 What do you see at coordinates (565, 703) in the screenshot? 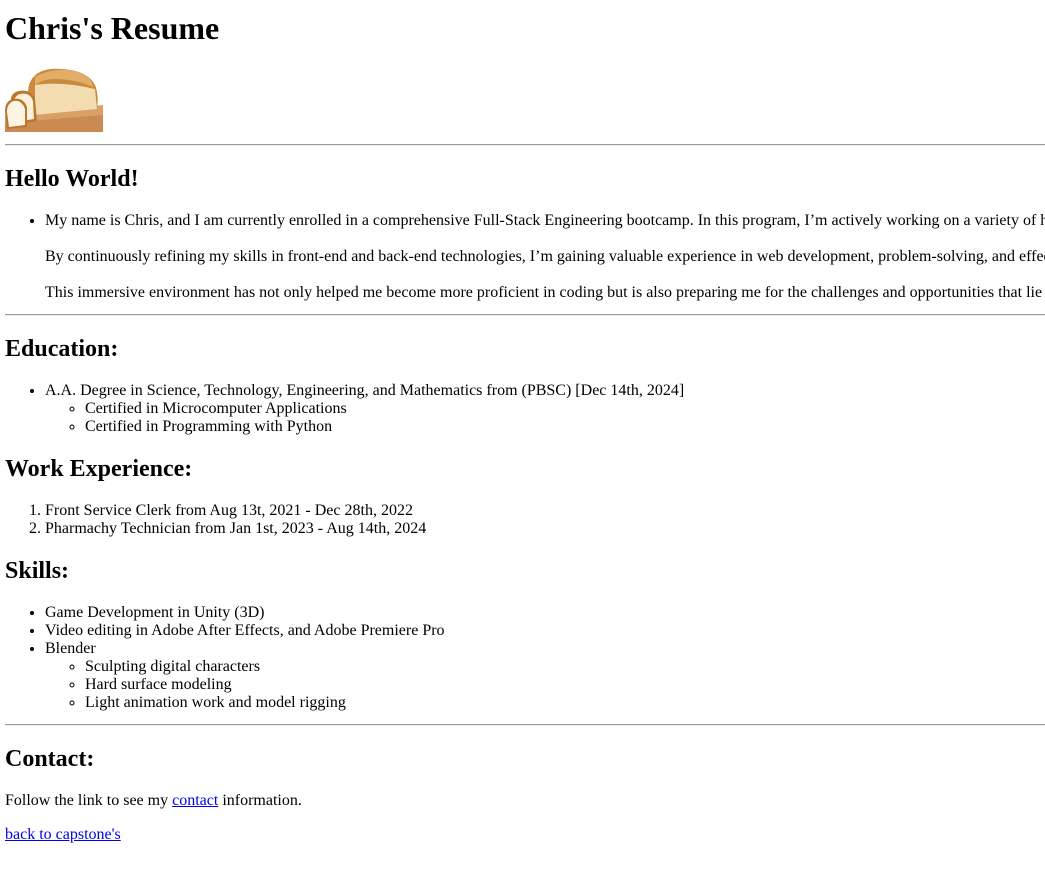
I see `blender-skill-item: Light animation work and model rigging` at bounding box center [565, 703].